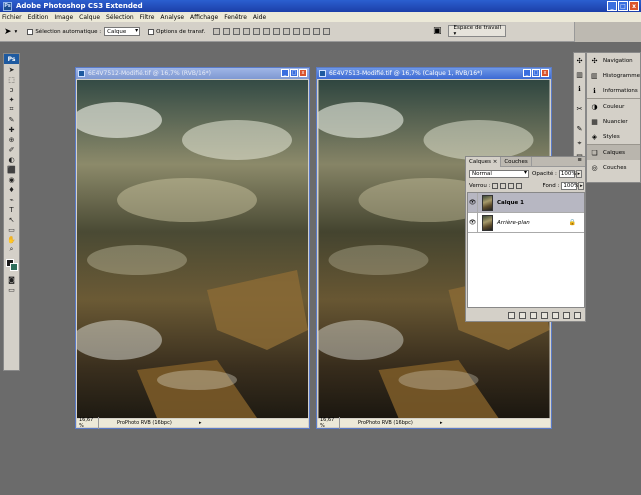  Describe the element at coordinates (544, 315) in the screenshot. I see `adjustment-icon` at that location.